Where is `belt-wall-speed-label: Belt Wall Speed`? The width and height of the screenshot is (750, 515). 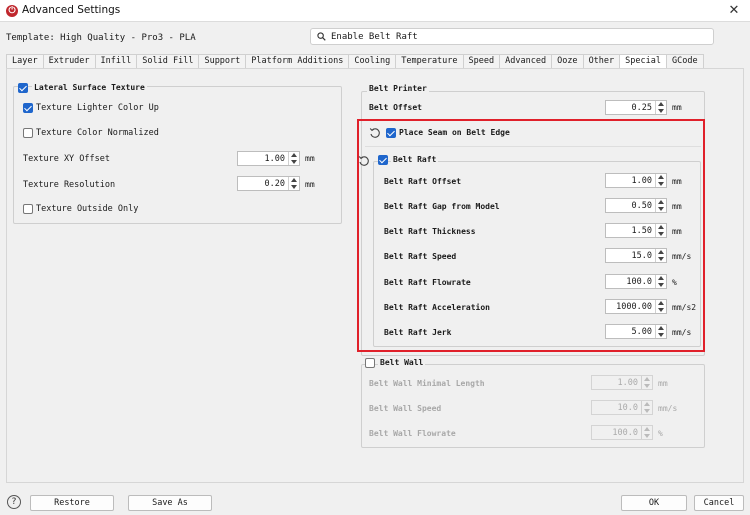
belt-wall-speed-label: Belt Wall Speed is located at coordinates (405, 408).